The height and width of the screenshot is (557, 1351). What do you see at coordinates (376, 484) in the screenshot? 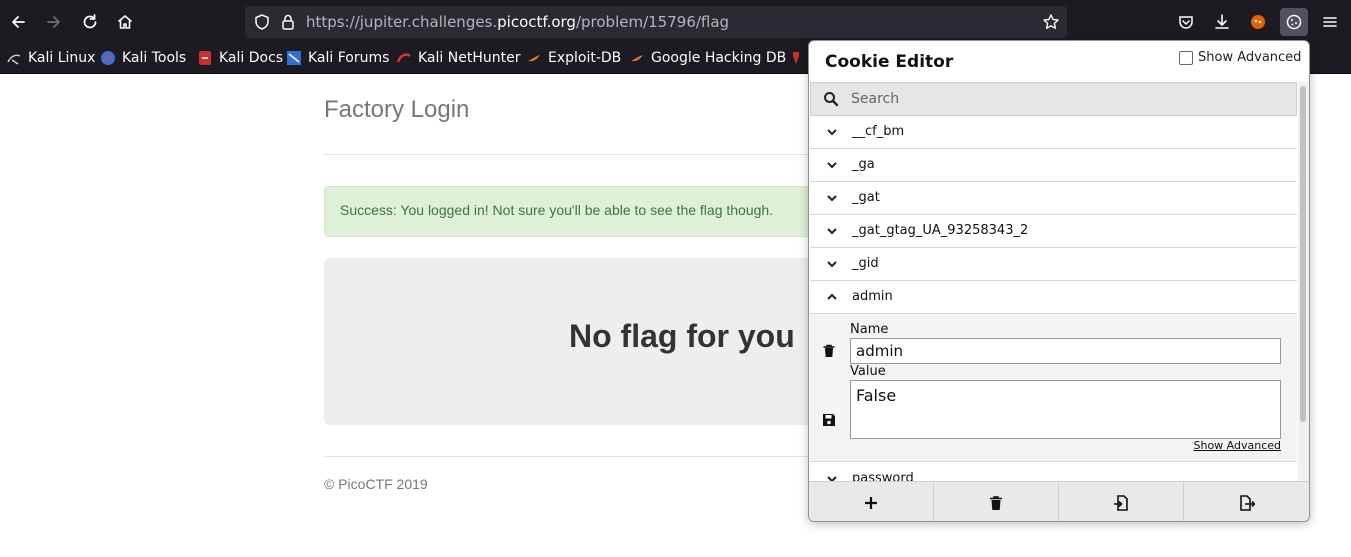
I see `footer-copyright: © PicoCTF 2019` at bounding box center [376, 484].